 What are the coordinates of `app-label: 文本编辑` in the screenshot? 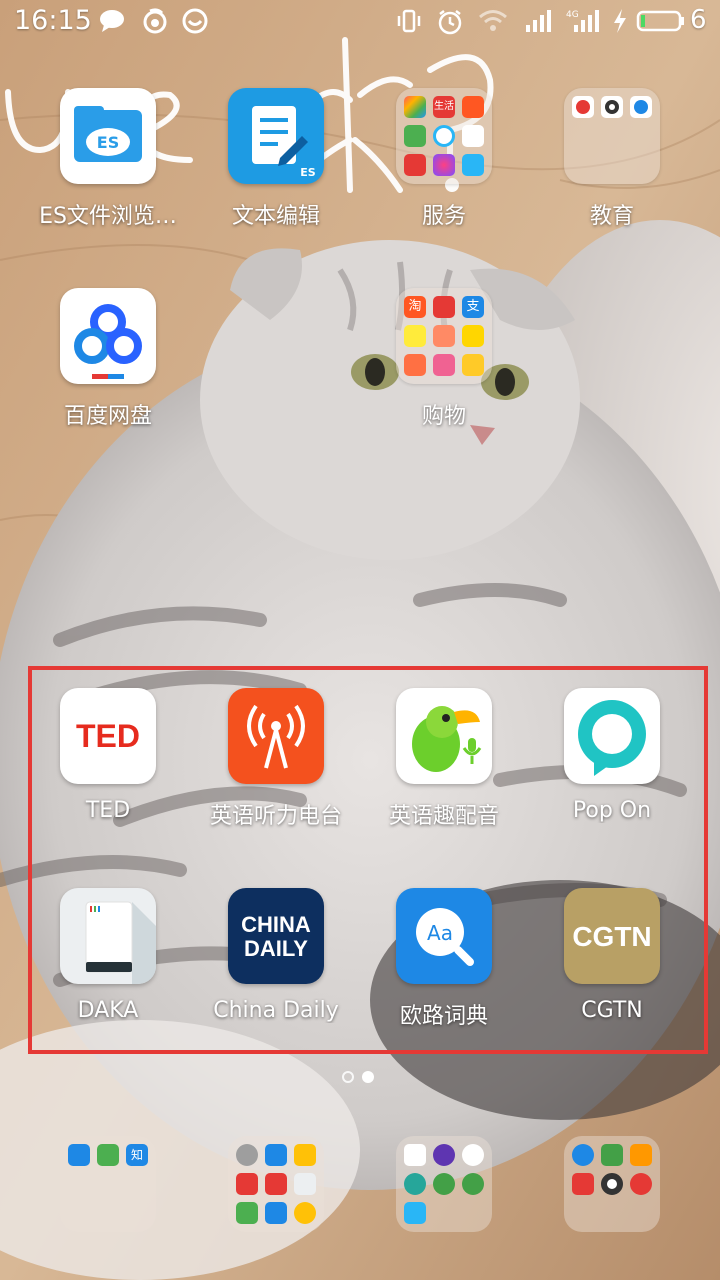 It's located at (275, 216).